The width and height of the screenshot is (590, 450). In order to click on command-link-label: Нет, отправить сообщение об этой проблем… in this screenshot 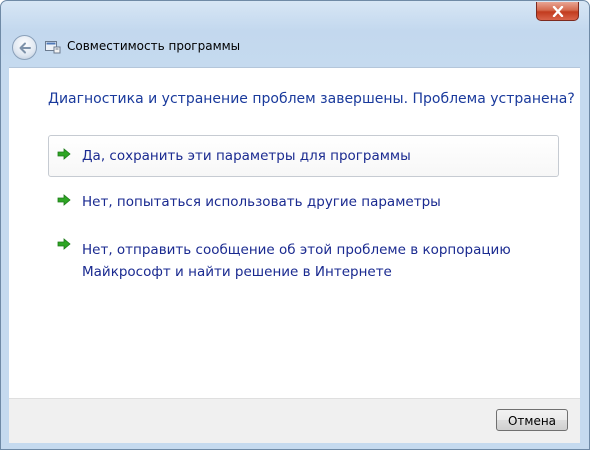, I will do `click(296, 261)`.